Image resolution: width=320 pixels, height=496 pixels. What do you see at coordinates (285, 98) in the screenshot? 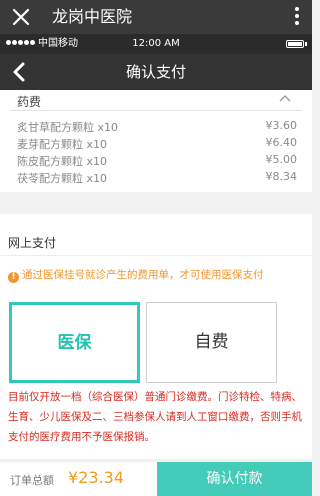
I see `chevron-up-icon` at bounding box center [285, 98].